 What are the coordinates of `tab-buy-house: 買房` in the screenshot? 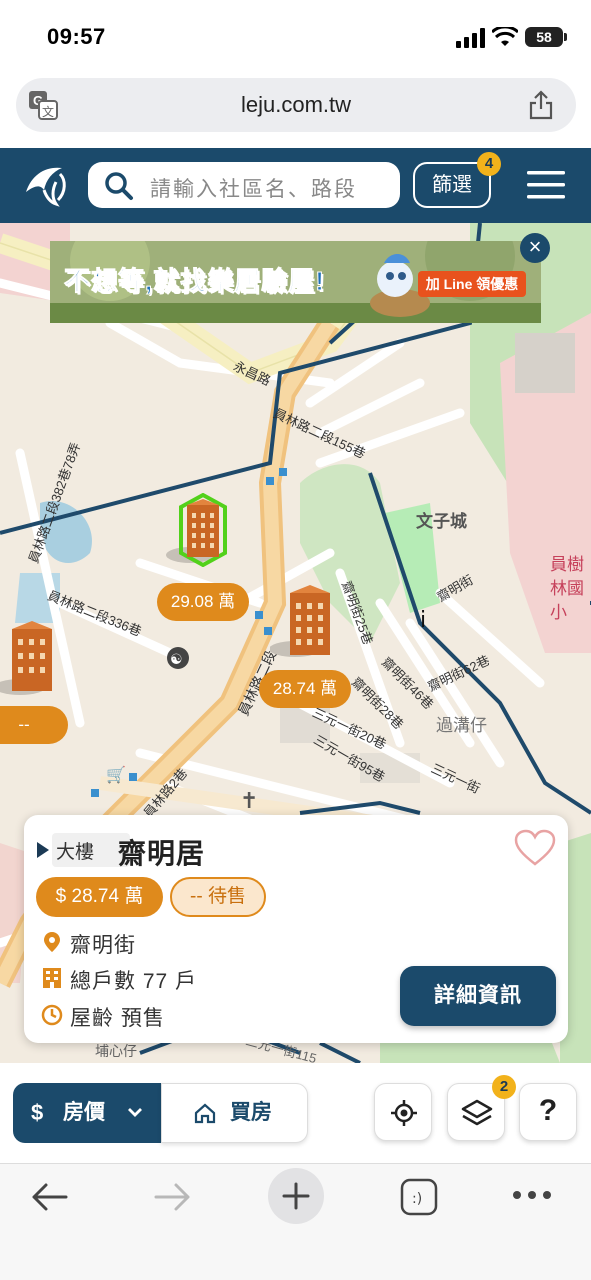 It's located at (234, 1113).